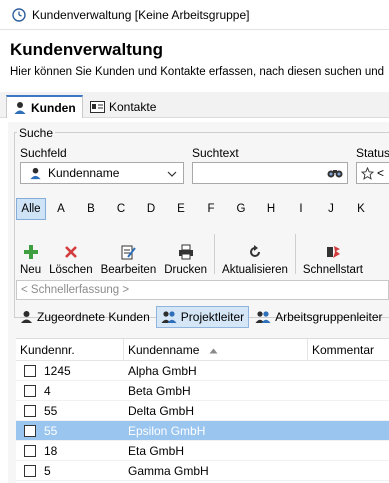  What do you see at coordinates (361, 209) in the screenshot?
I see `alpha-filter-k: K` at bounding box center [361, 209].